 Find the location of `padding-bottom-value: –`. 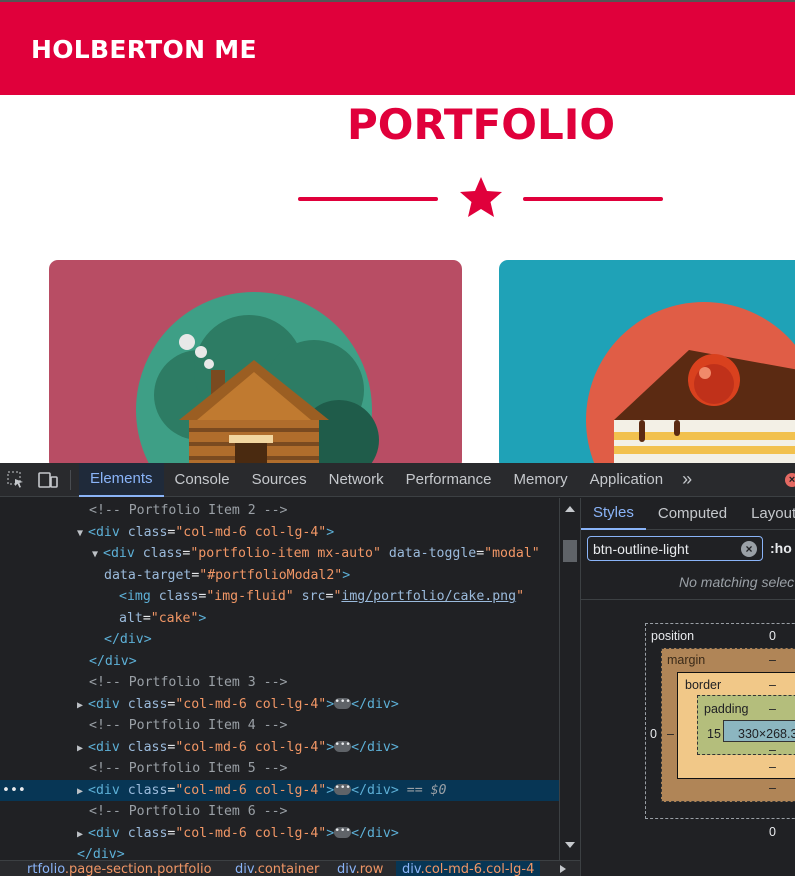

padding-bottom-value: – is located at coordinates (772, 750).